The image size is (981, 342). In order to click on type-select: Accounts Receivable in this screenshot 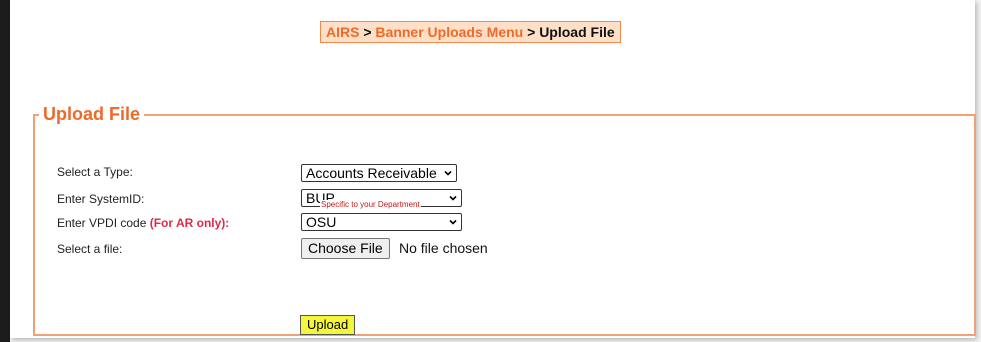, I will do `click(379, 173)`.